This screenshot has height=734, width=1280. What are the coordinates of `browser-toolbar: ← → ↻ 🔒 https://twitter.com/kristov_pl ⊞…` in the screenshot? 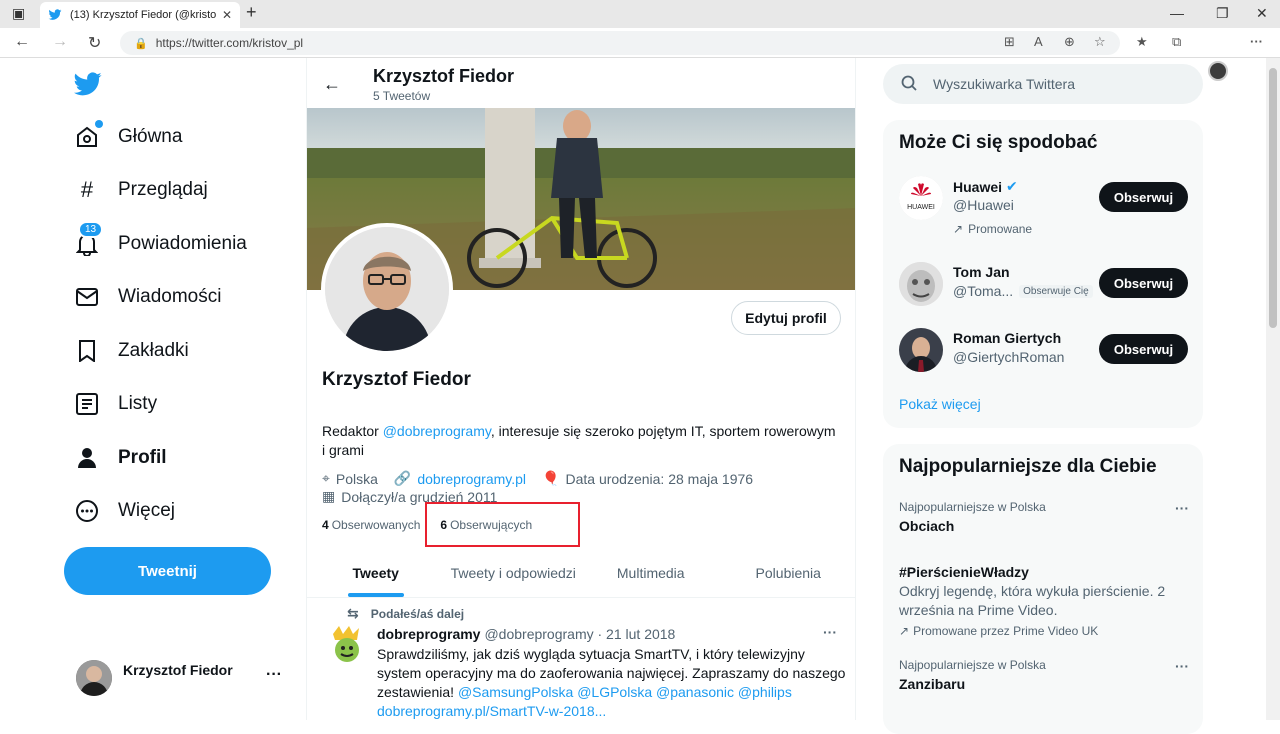 It's located at (640, 54).